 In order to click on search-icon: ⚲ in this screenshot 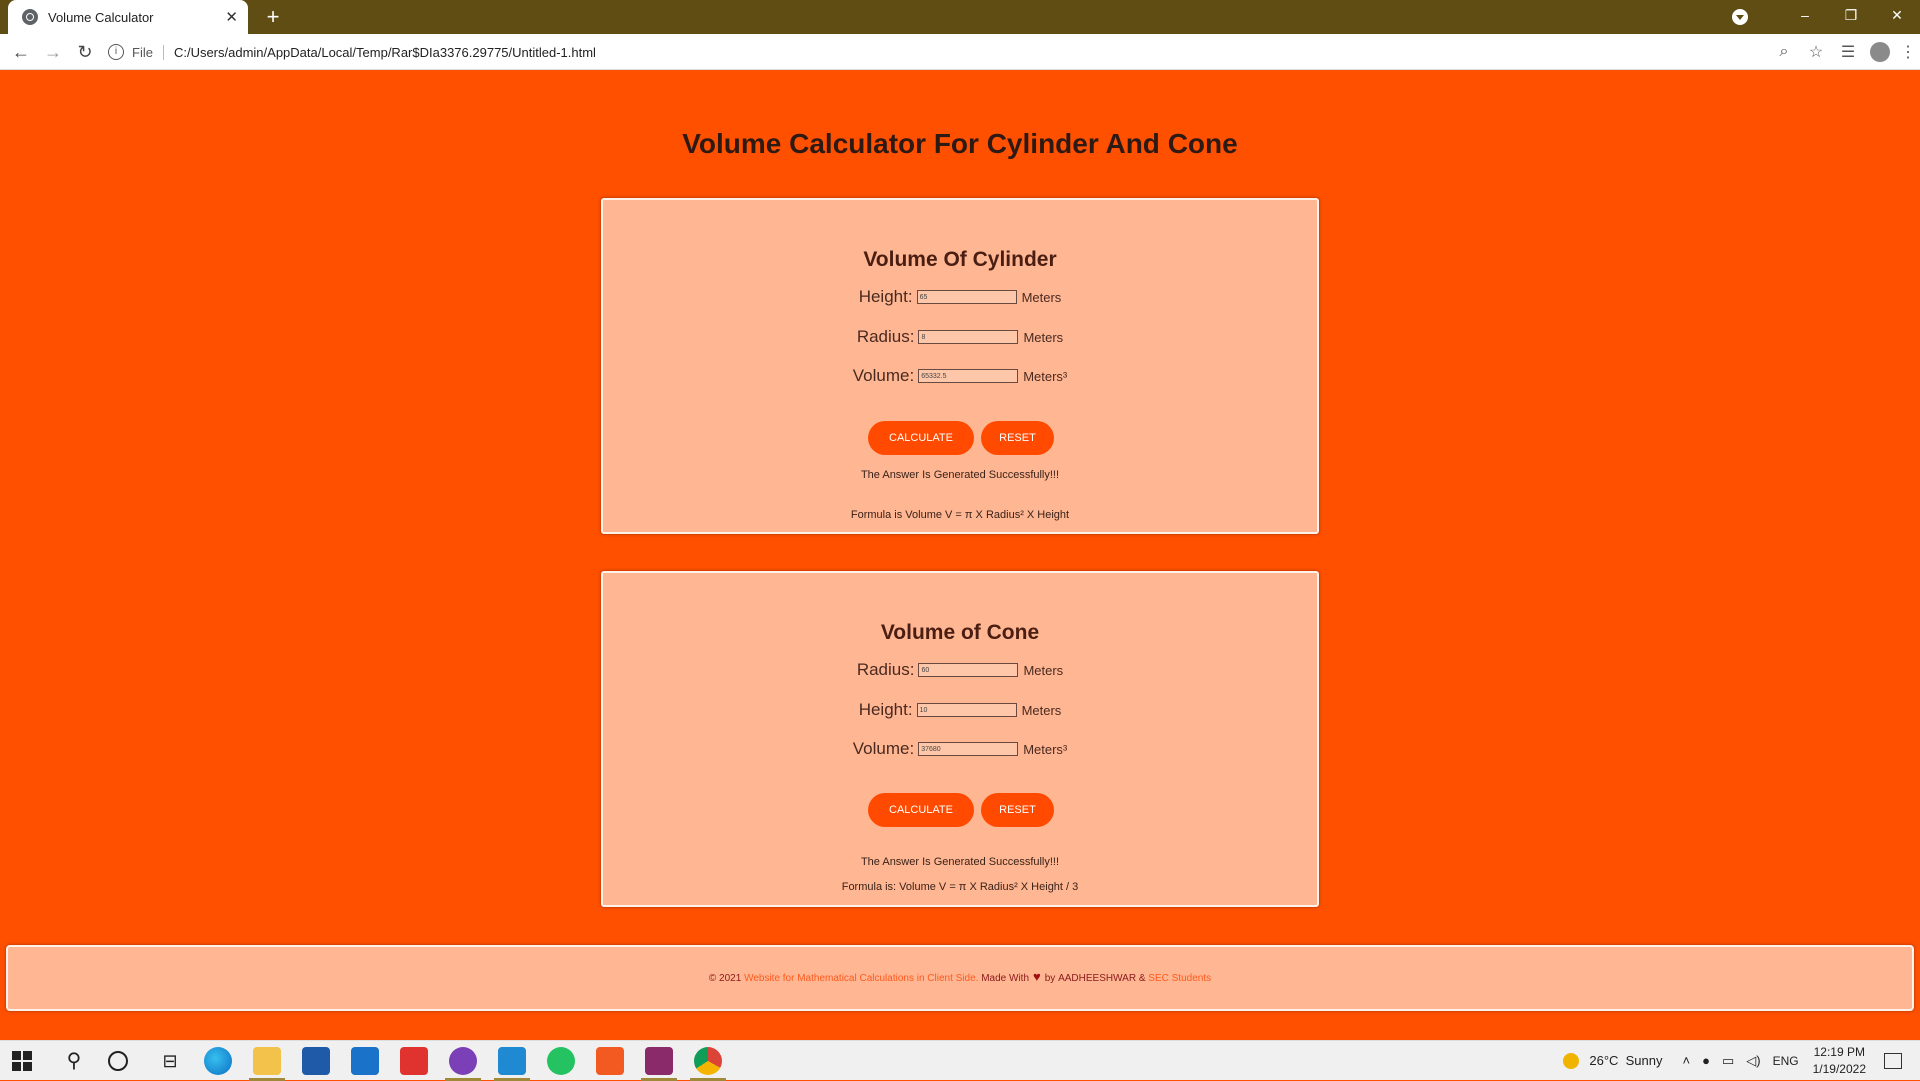, I will do `click(74, 1061)`.